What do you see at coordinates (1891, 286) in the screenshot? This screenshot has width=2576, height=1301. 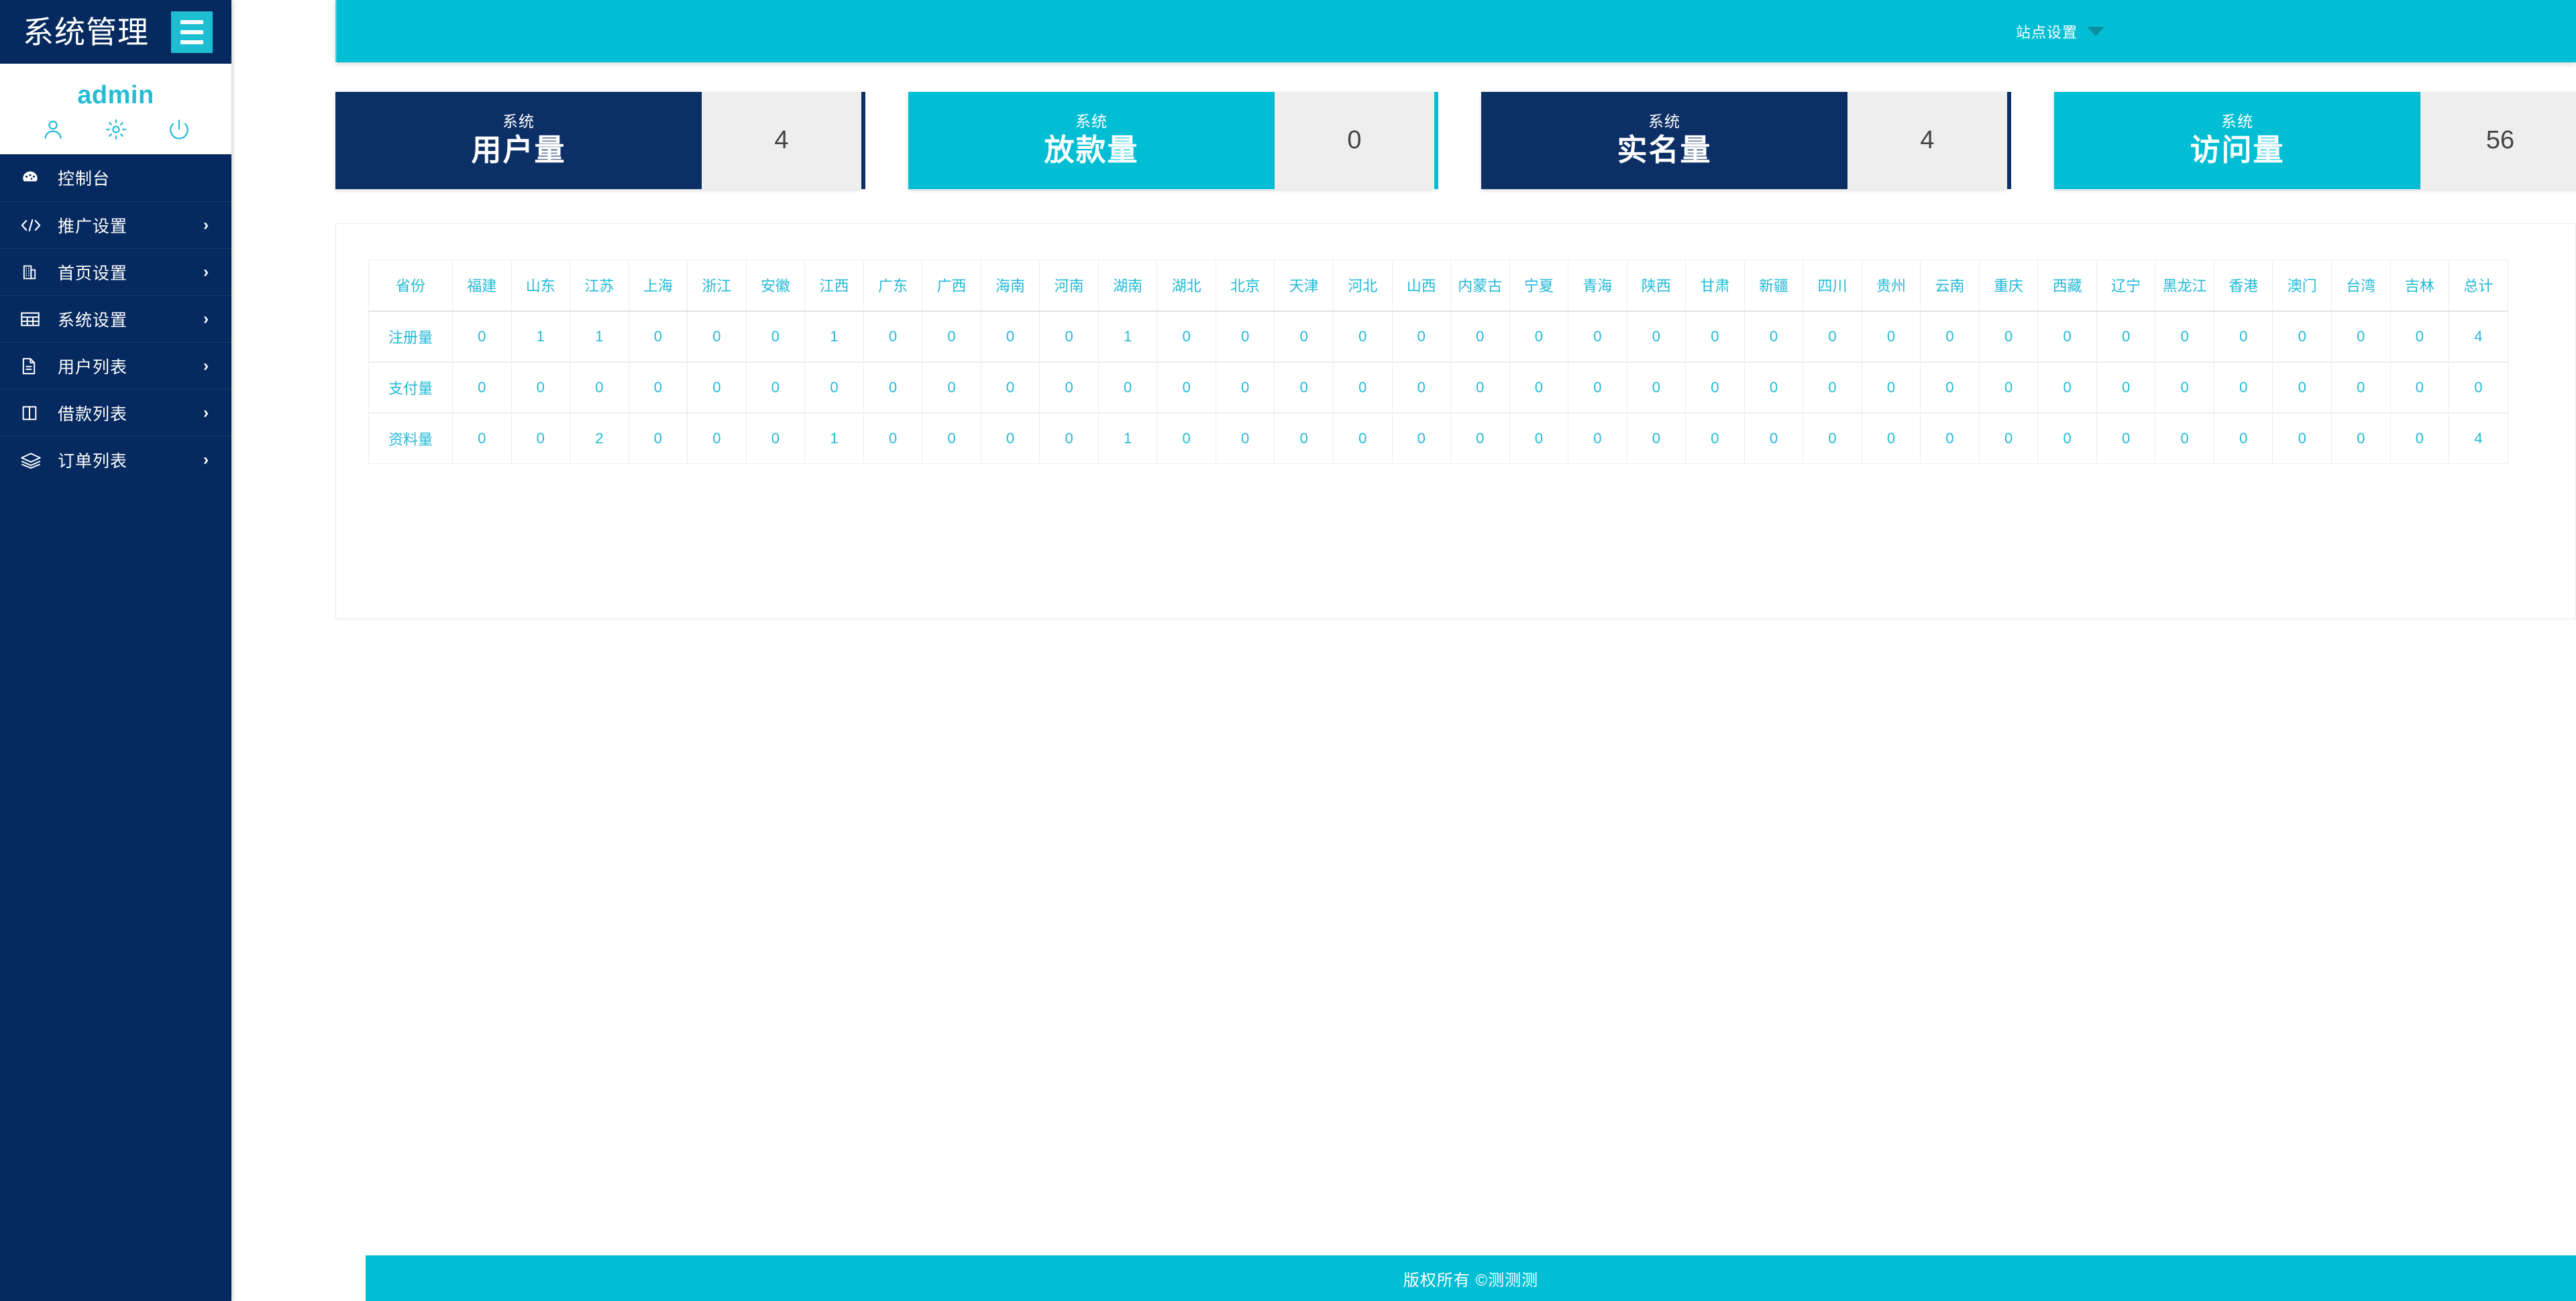 I see `table-column-header: 贵州` at bounding box center [1891, 286].